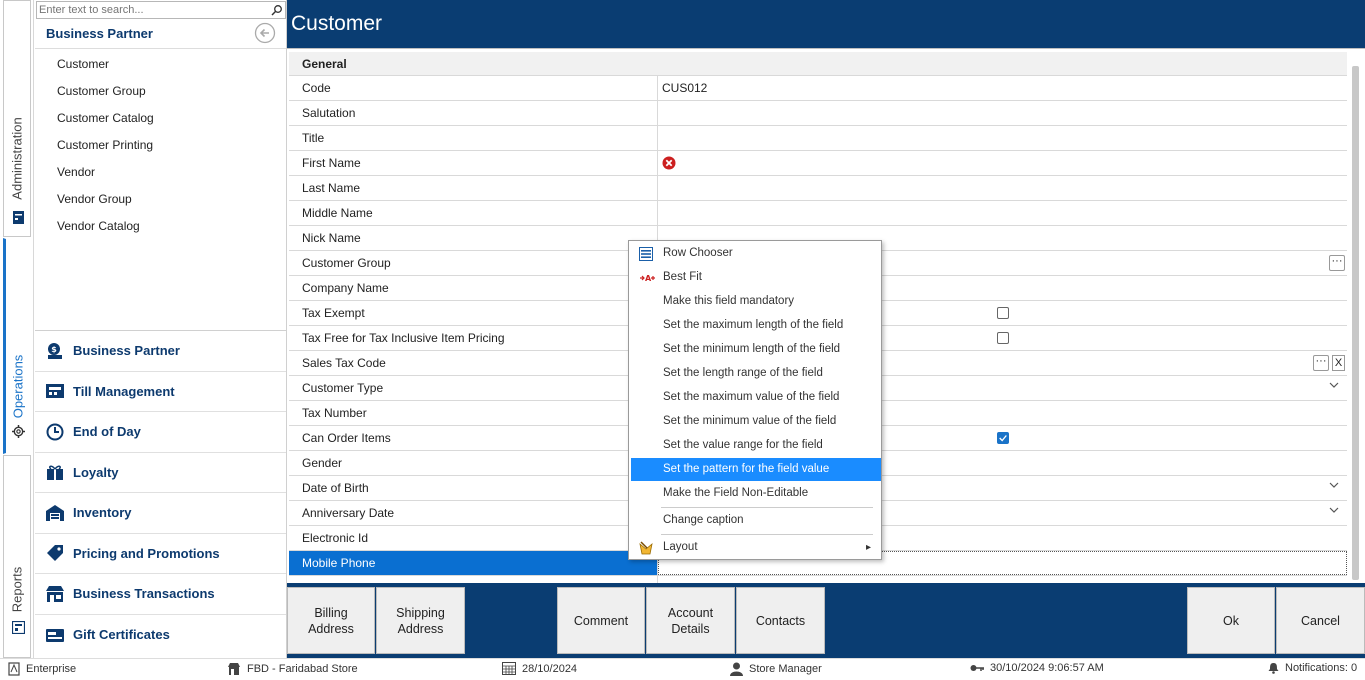 Image resolution: width=1365 pixels, height=680 pixels. Describe the element at coordinates (1002, 213) in the screenshot. I see `middle-name-field` at that location.